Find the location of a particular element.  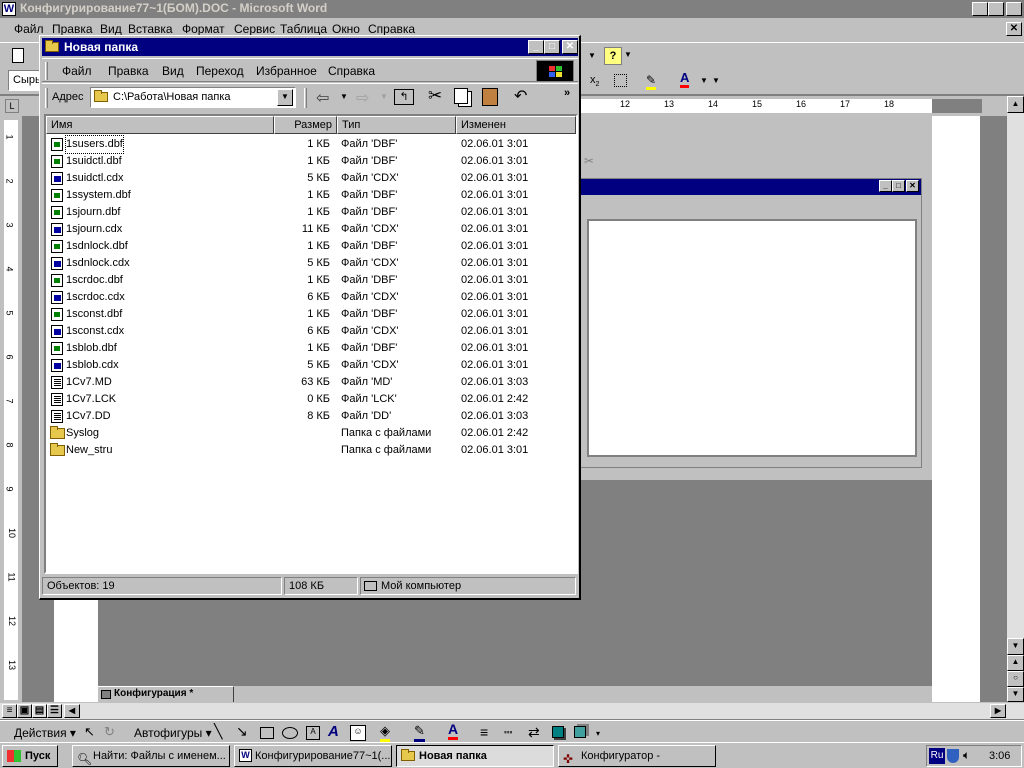

shadow-icon is located at coordinates (558, 732).